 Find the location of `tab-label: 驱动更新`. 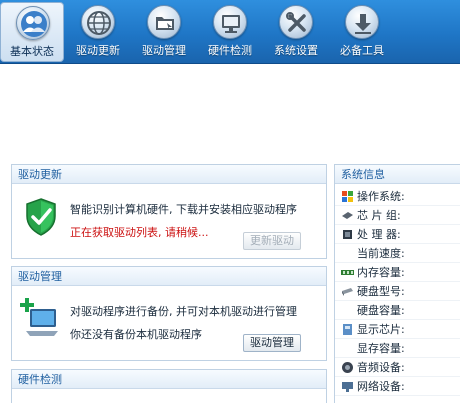

tab-label: 驱动更新 is located at coordinates (98, 50).